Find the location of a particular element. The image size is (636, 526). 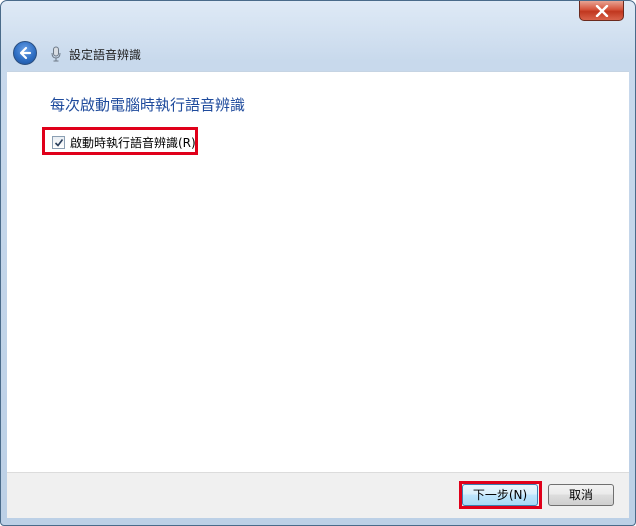

wizard-title: 設定語音辨識 is located at coordinates (105, 55).